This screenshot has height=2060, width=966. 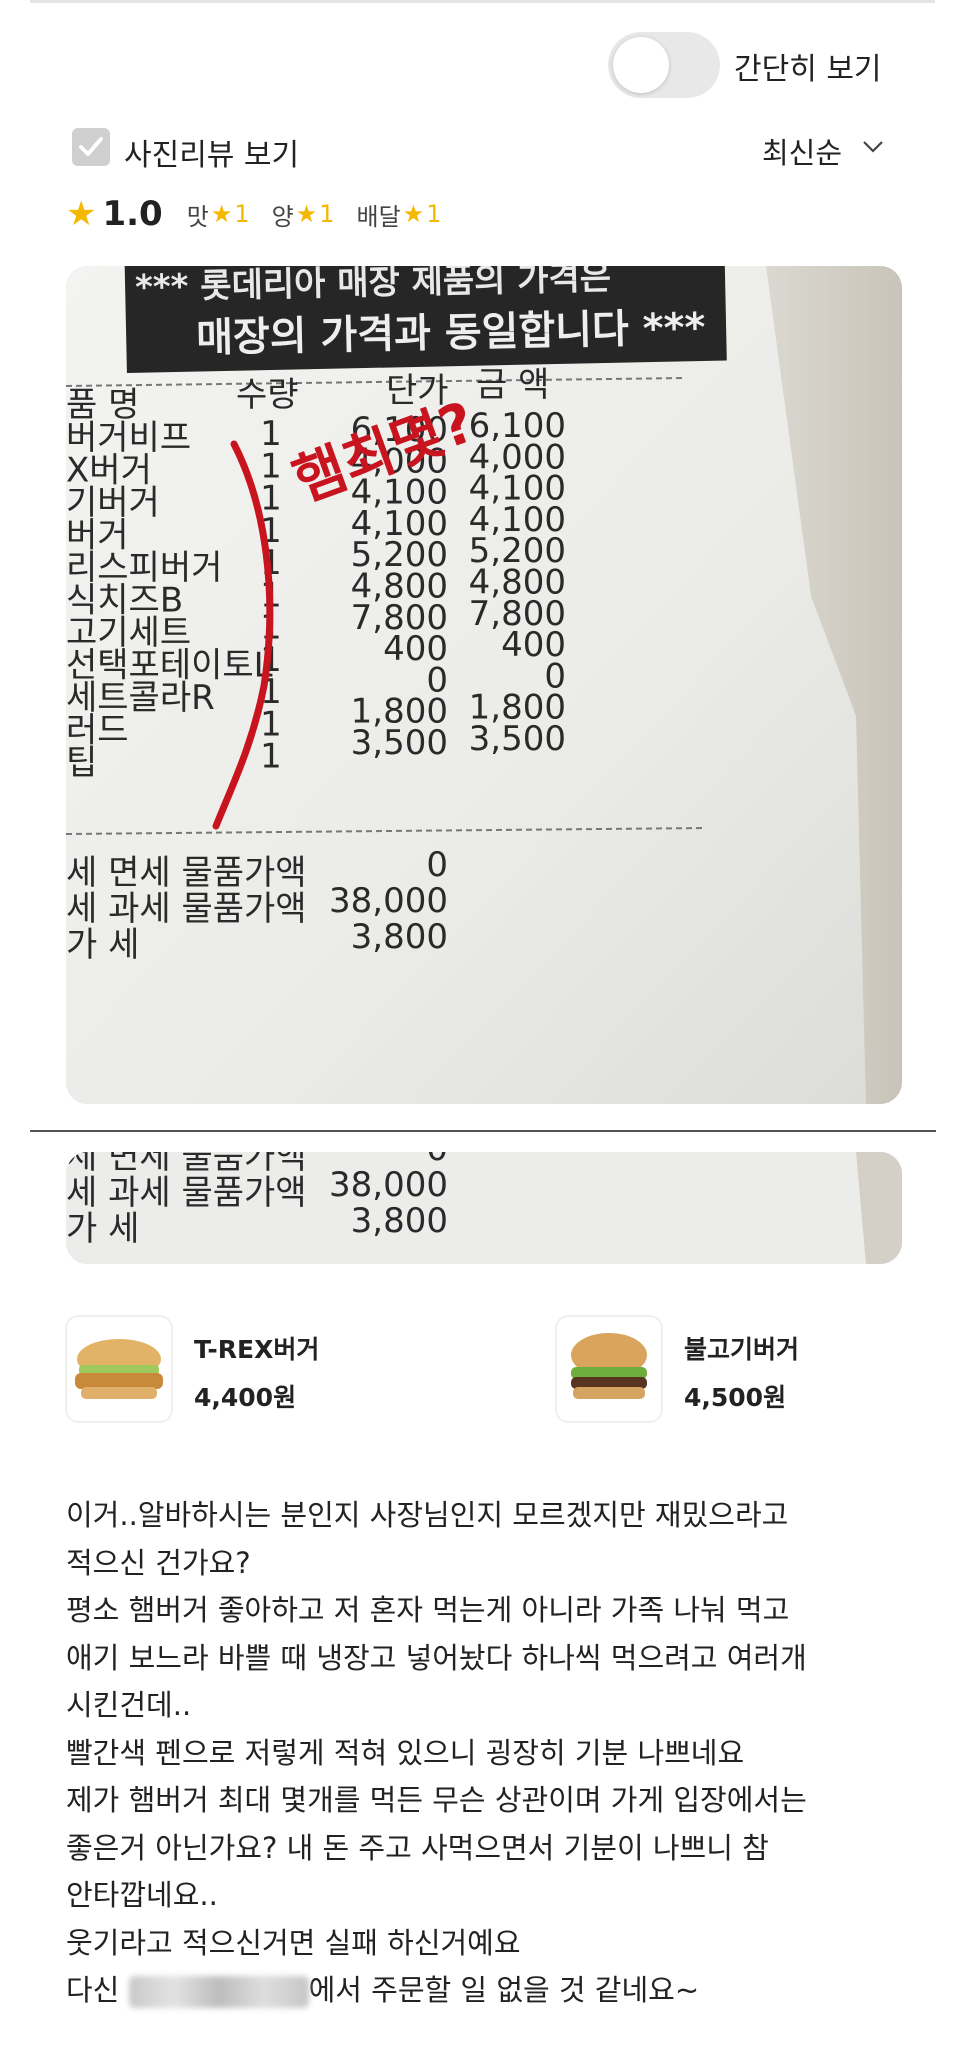 I want to click on photo-review-label: 사진리뷰 보기, so click(x=211, y=152).